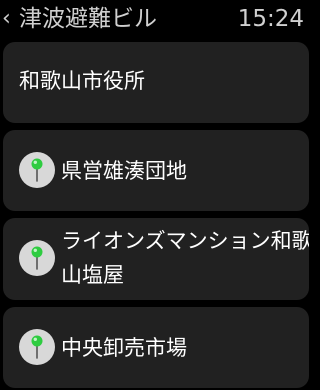  Describe the element at coordinates (124, 171) in the screenshot. I see `list-item-label: 県営雄湊団地` at that location.